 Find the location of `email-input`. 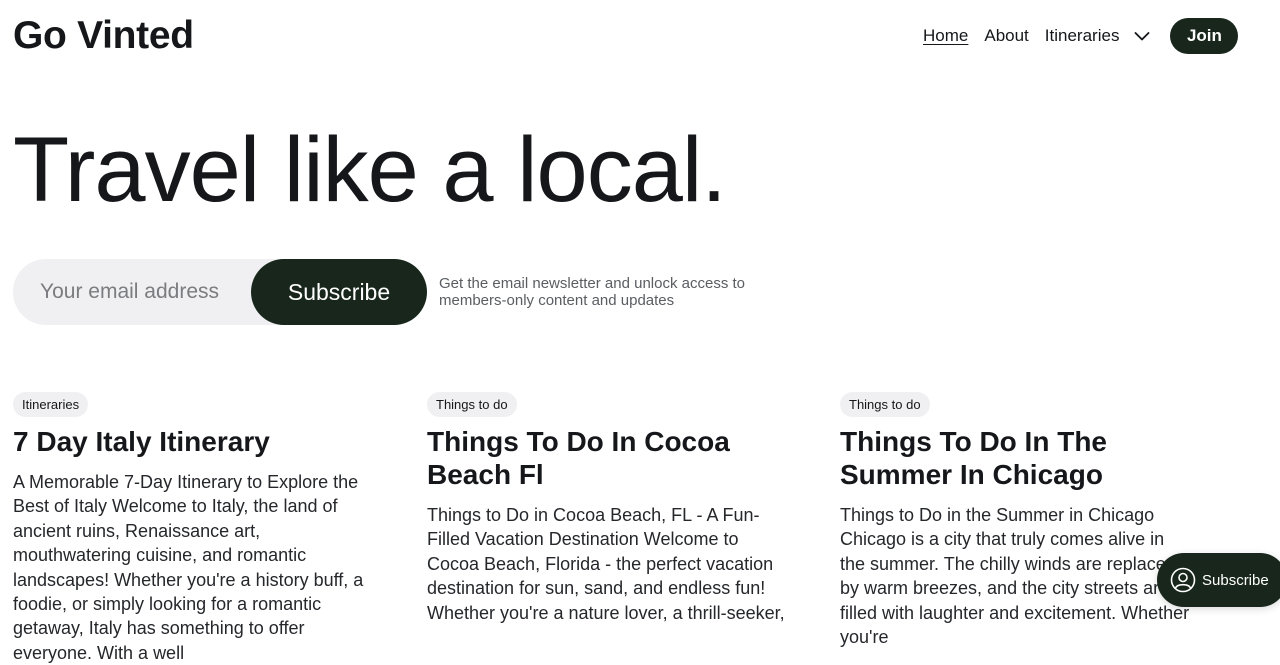

email-input is located at coordinates (133, 292).